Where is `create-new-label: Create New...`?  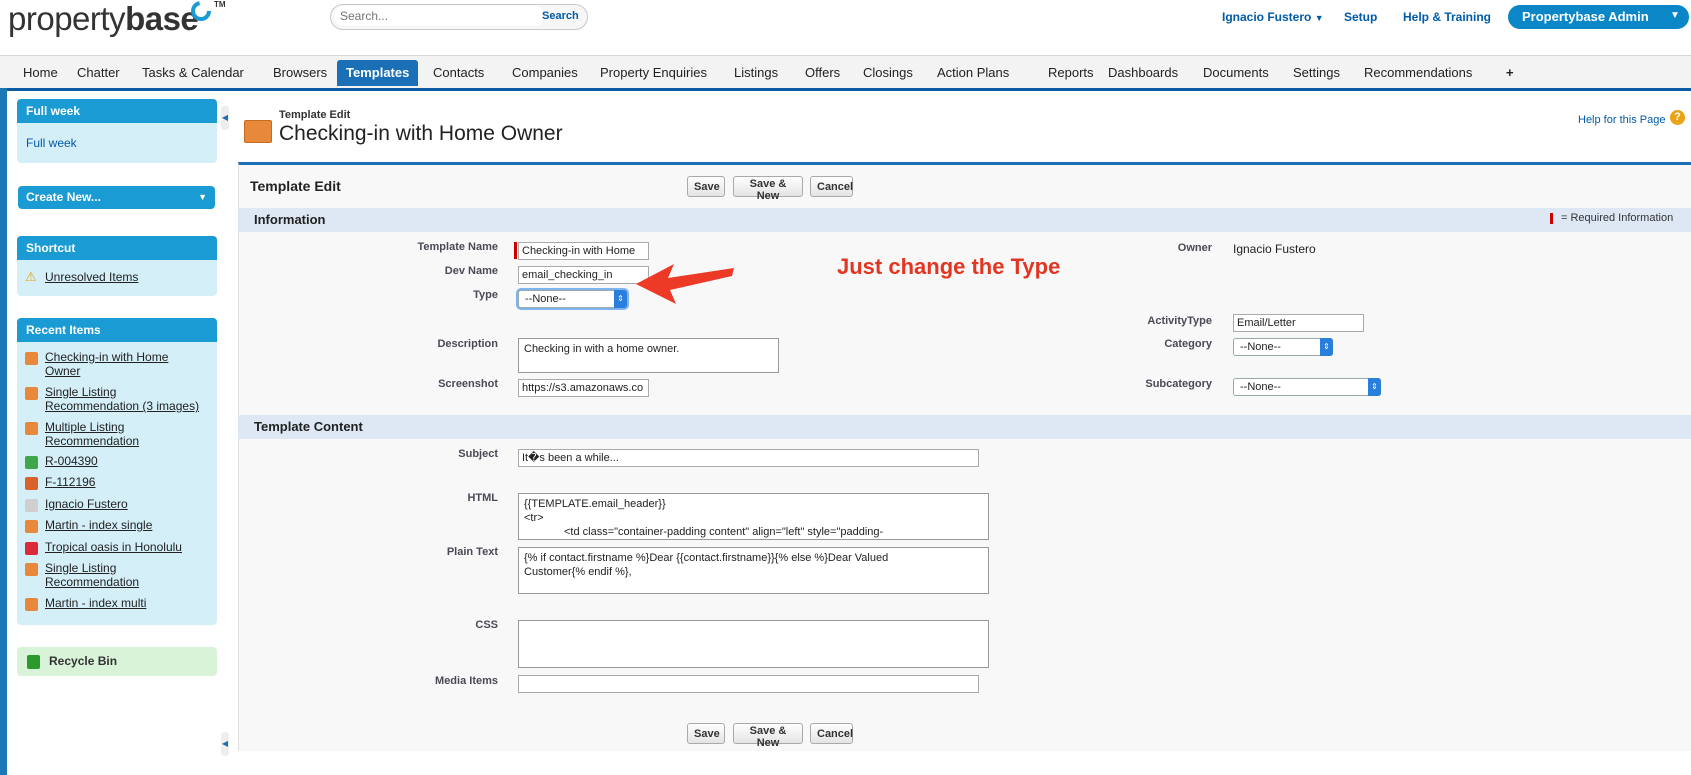
create-new-label: Create New... is located at coordinates (63, 197).